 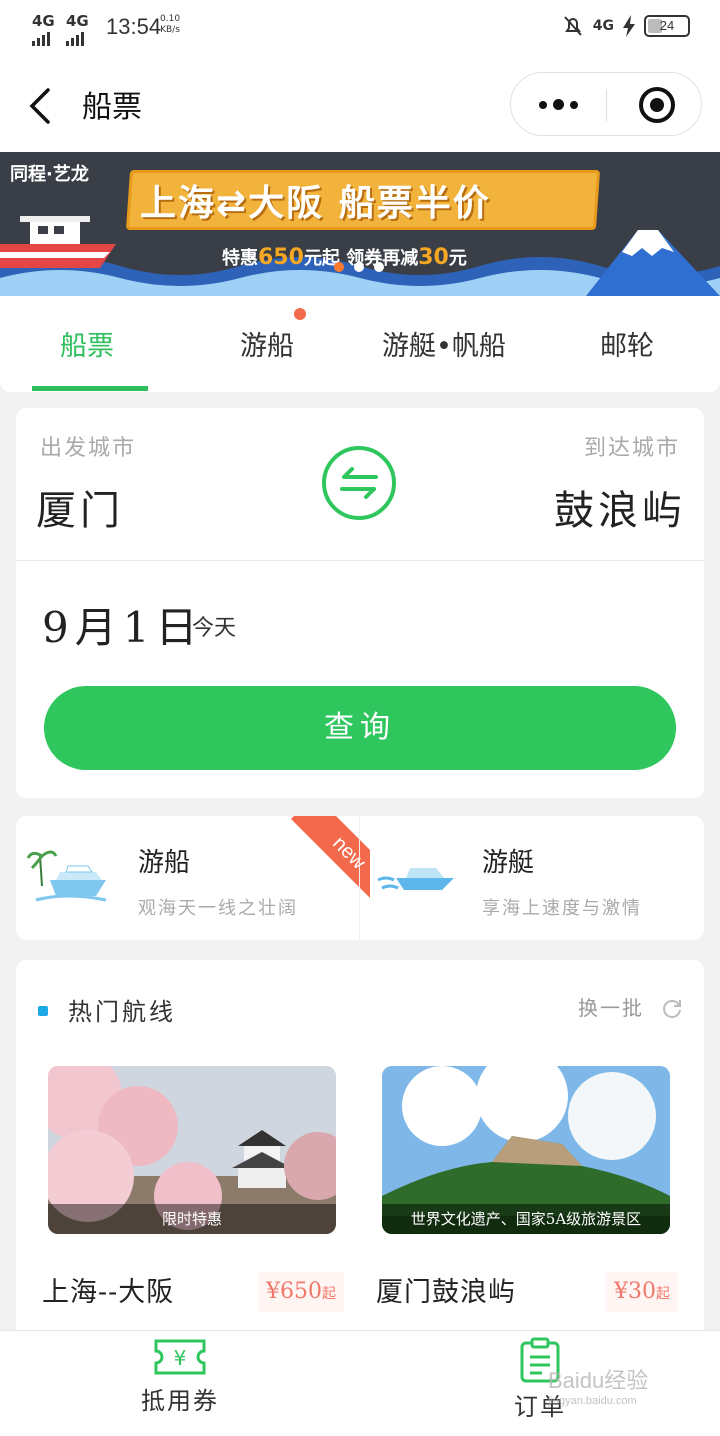 I want to click on hot-routes-title: 热门航线, so click(x=122, y=1012).